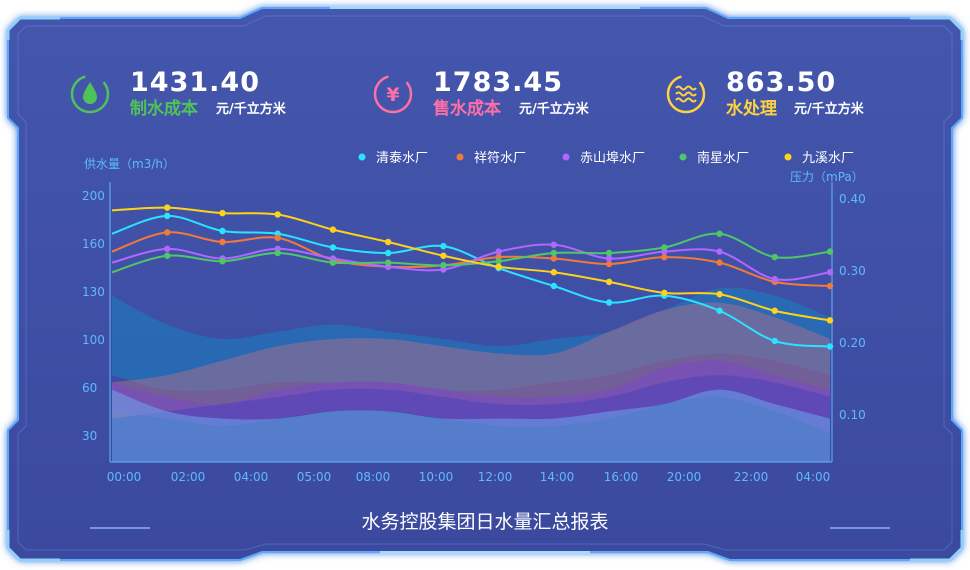 The image size is (970, 570). What do you see at coordinates (93, 340) in the screenshot?
I see `y-tick-label: 100` at bounding box center [93, 340].